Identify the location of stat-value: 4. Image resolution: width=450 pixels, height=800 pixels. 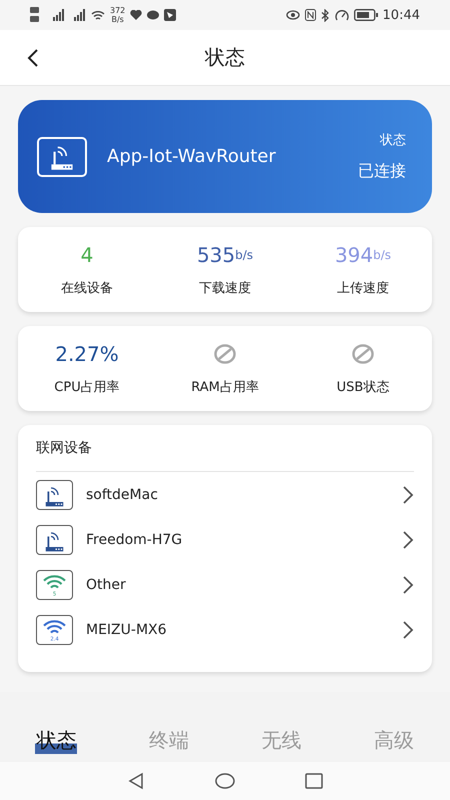
(87, 254).